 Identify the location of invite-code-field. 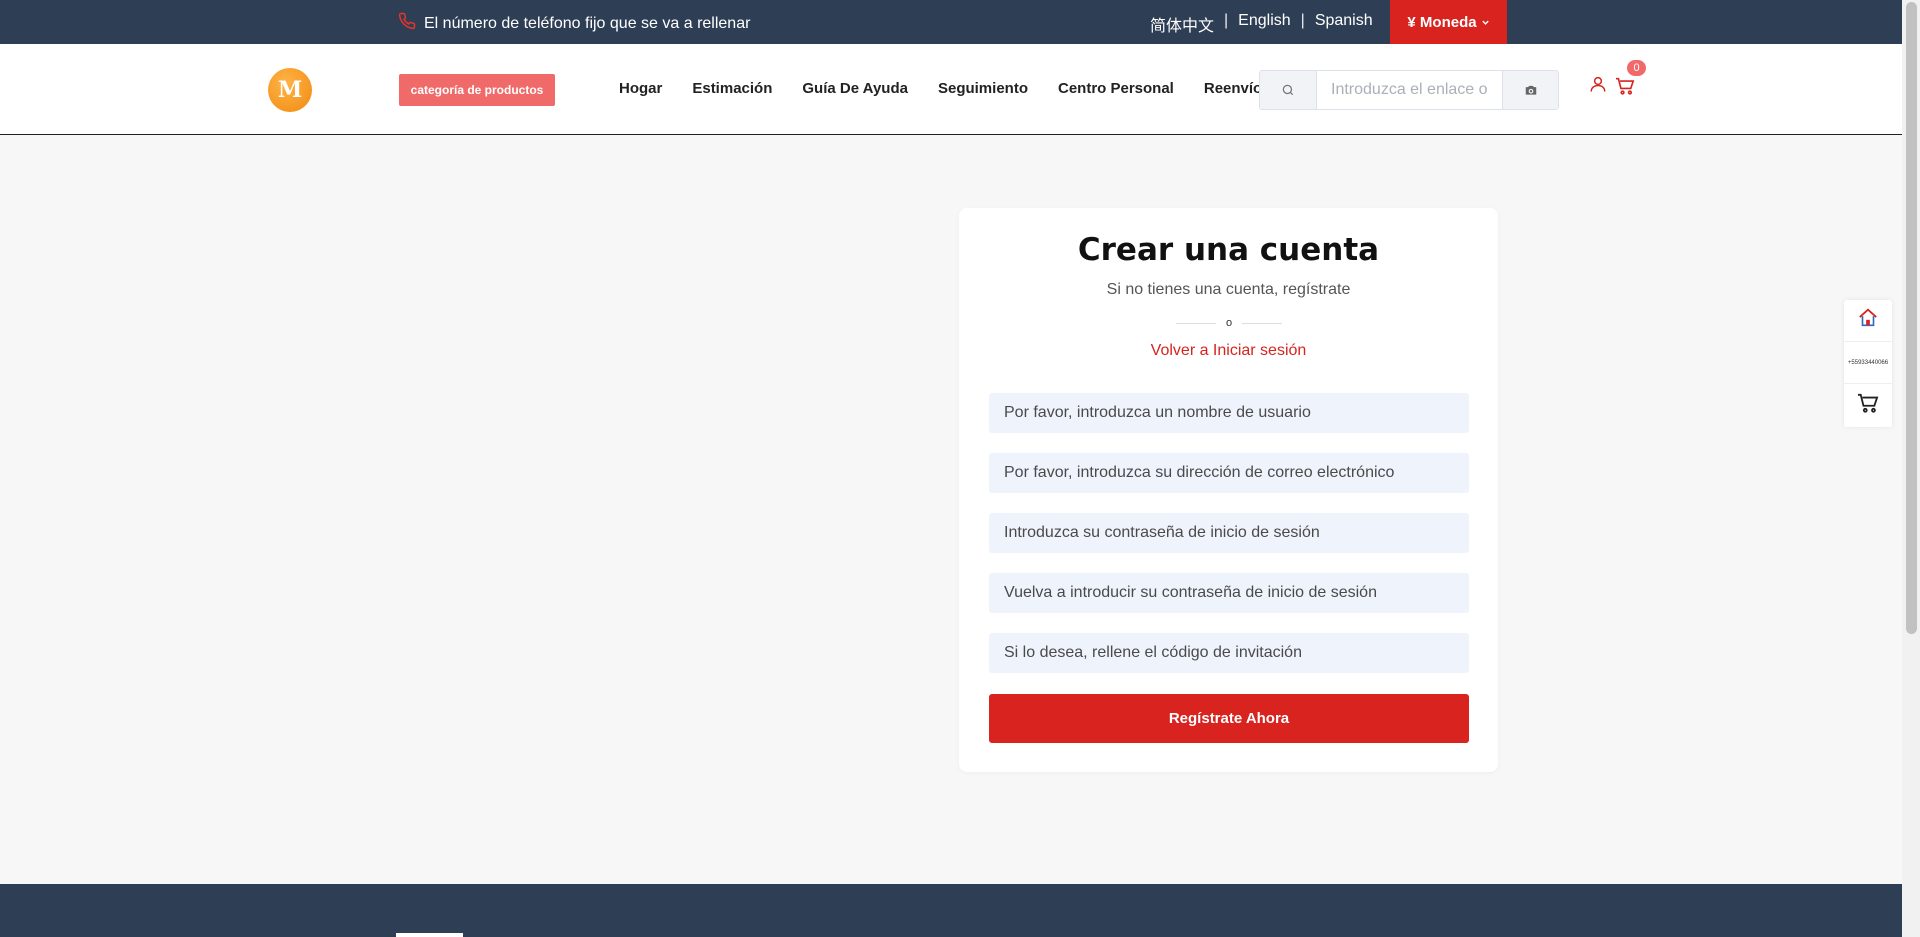
(1229, 653).